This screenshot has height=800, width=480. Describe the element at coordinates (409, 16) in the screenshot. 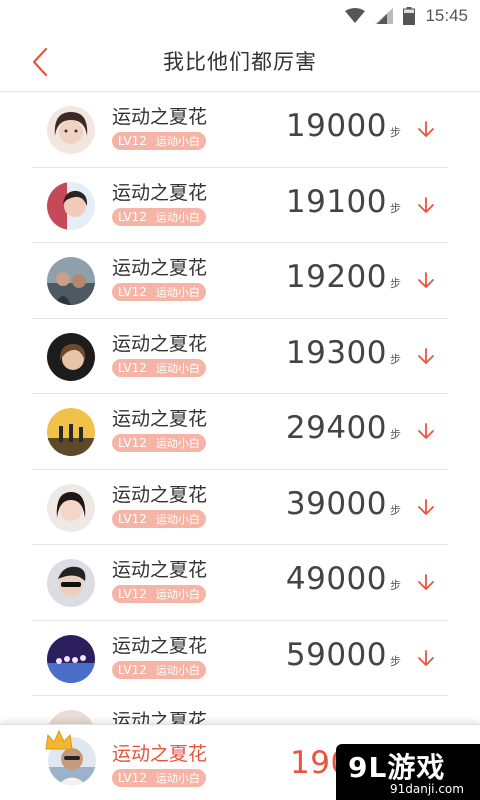

I see `battery-icon` at that location.